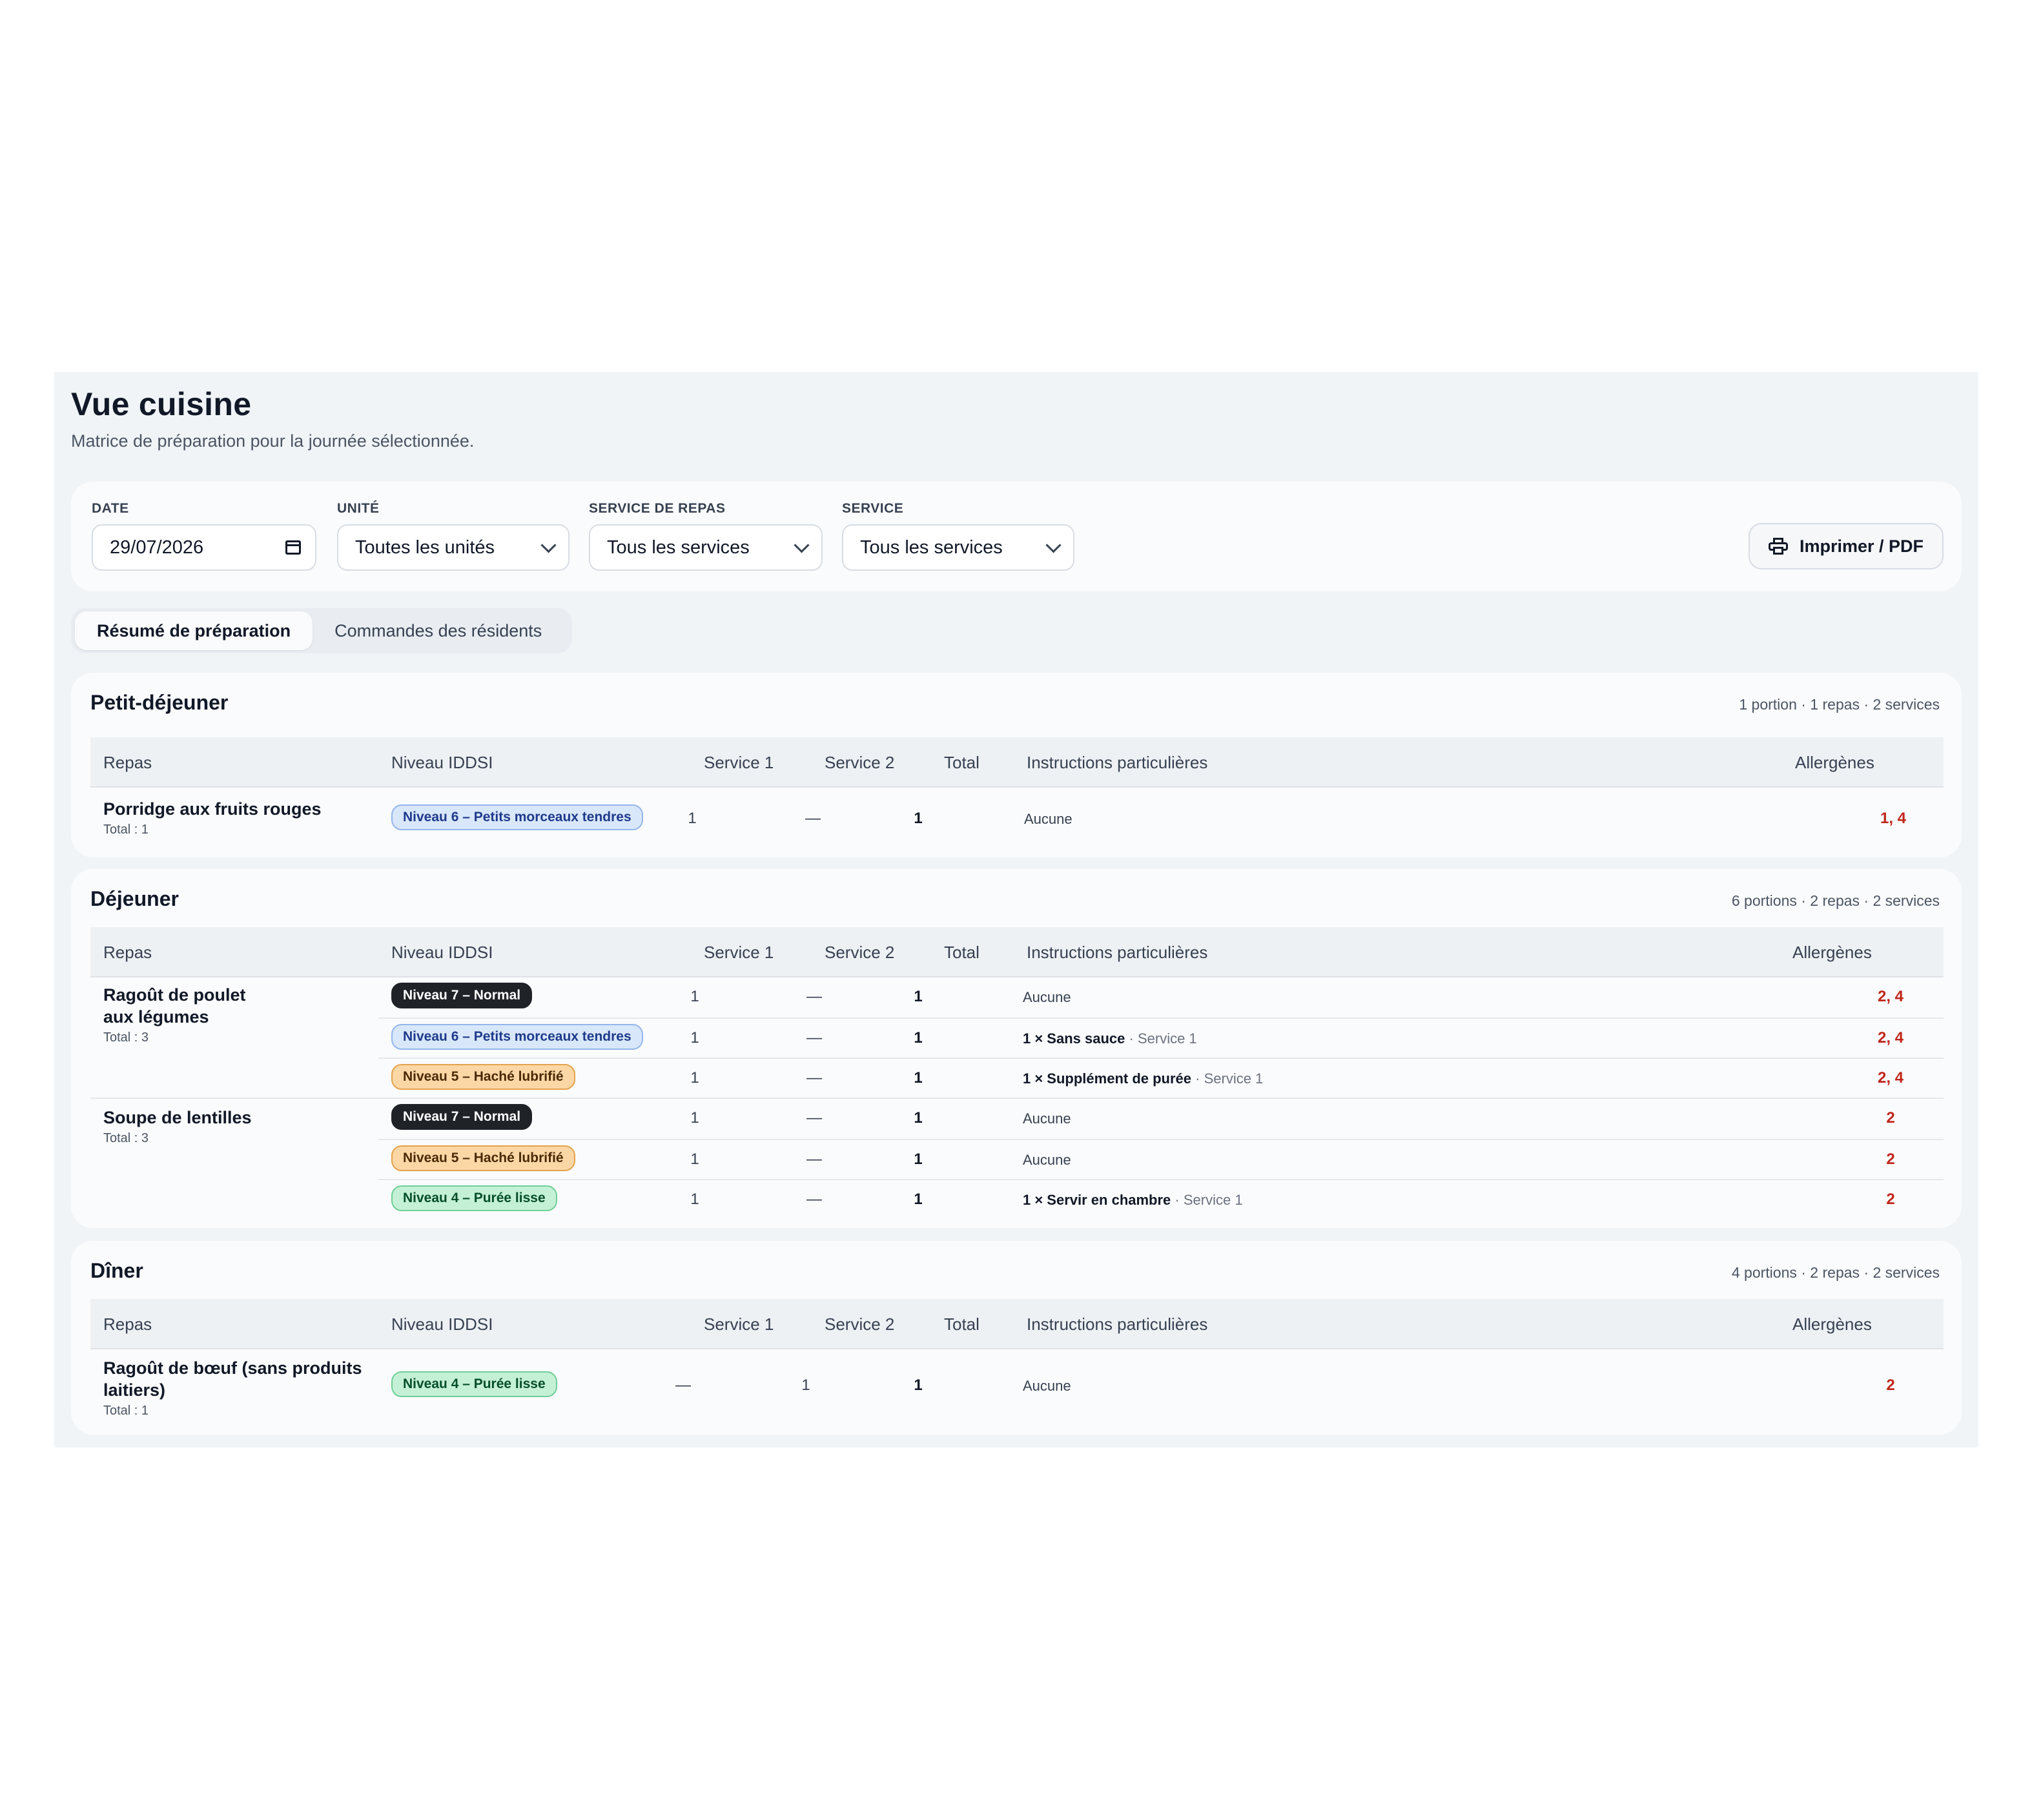 The image size is (2032, 1820). I want to click on section-summary: 4 portions · 2 repas · 2 services, so click(1835, 1272).